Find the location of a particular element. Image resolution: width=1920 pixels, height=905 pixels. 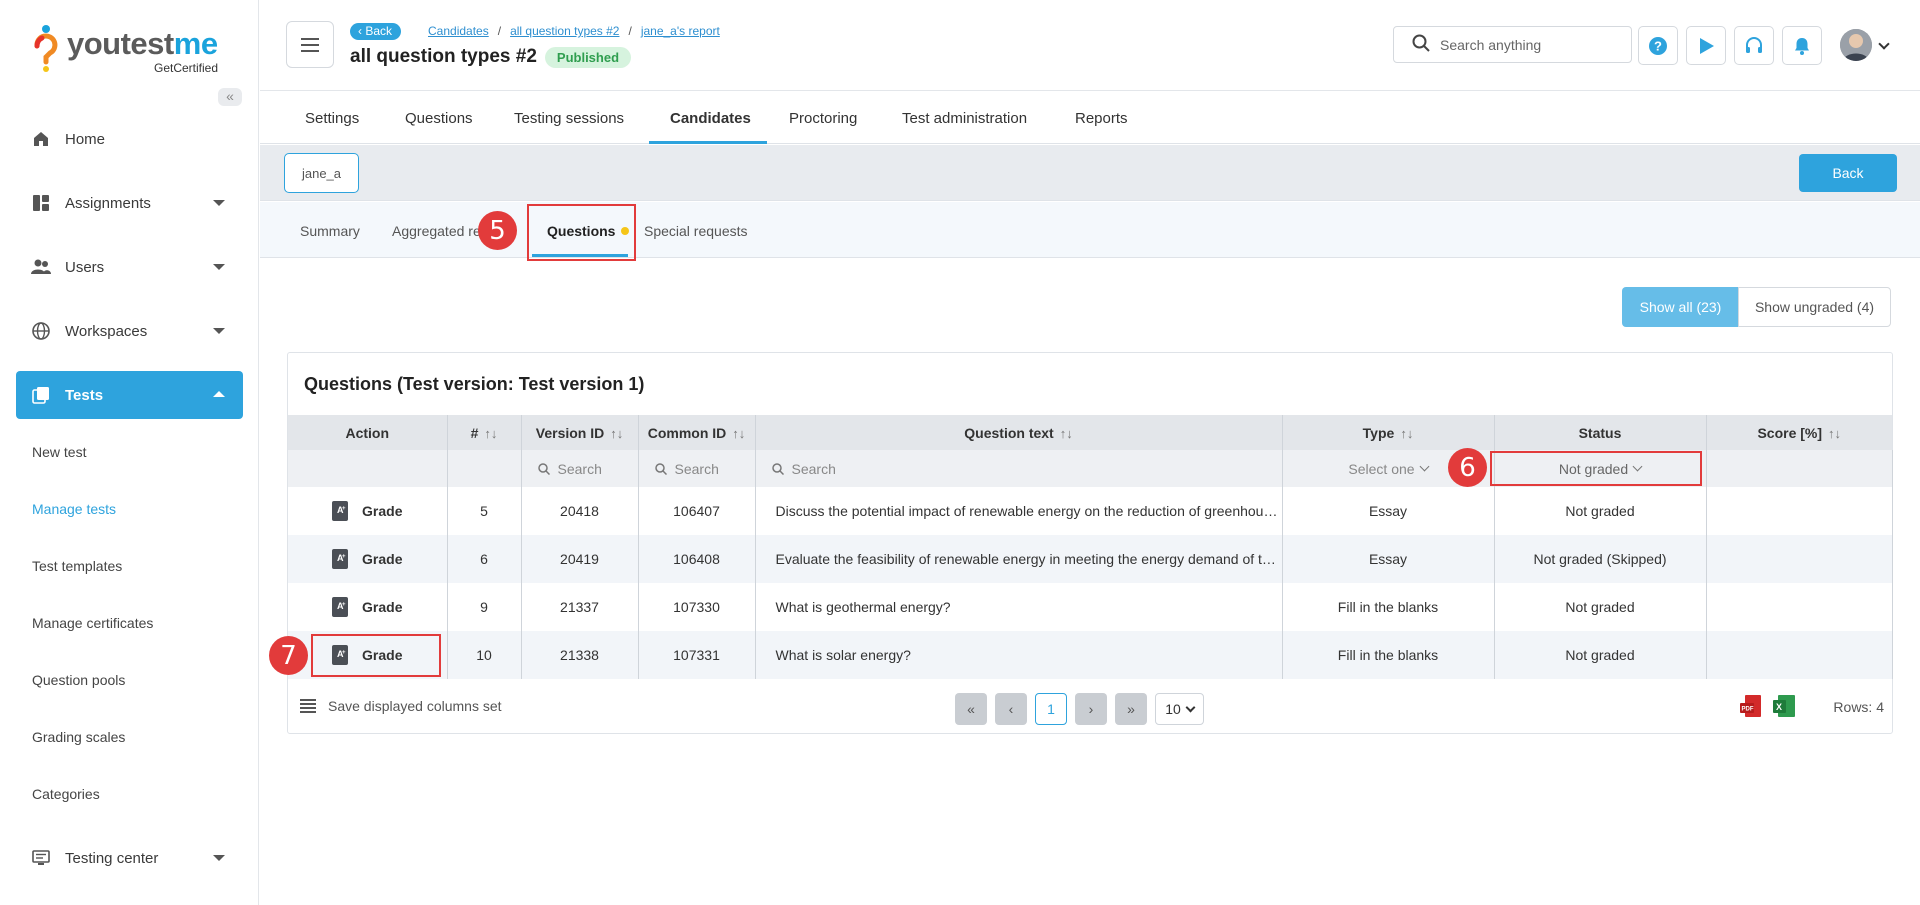

row-number: 9 is located at coordinates (484, 607).